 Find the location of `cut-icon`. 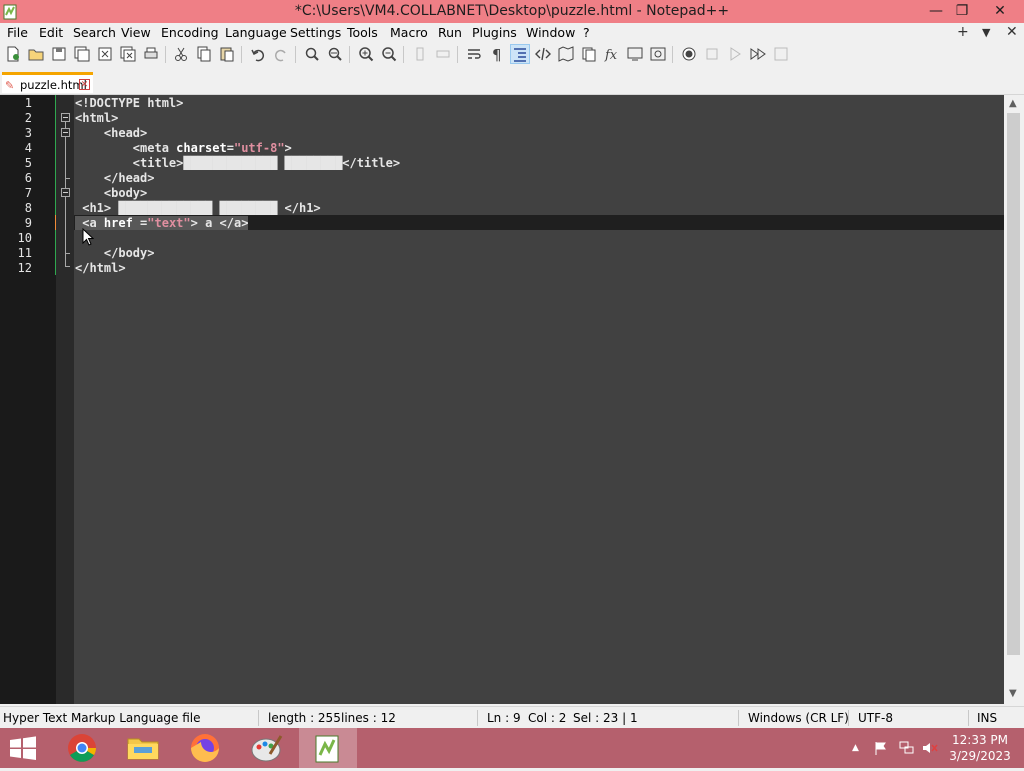

cut-icon is located at coordinates (181, 54).